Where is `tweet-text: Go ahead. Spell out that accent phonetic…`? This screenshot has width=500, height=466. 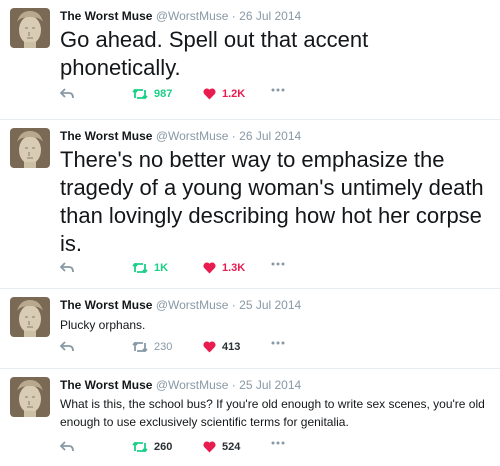 tweet-text: Go ahead. Spell out that accent phonetic… is located at coordinates (214, 53).